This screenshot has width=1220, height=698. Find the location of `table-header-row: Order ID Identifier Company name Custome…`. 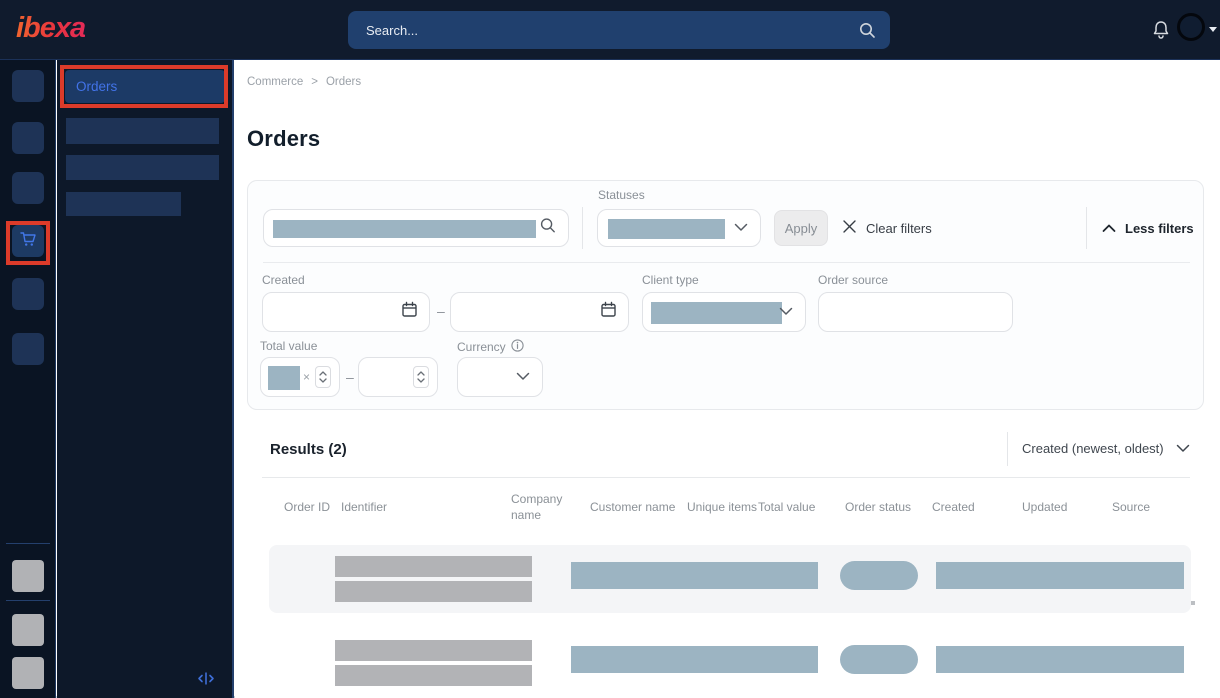

table-header-row: Order ID Identifier Company name Custome… is located at coordinates (730, 507).